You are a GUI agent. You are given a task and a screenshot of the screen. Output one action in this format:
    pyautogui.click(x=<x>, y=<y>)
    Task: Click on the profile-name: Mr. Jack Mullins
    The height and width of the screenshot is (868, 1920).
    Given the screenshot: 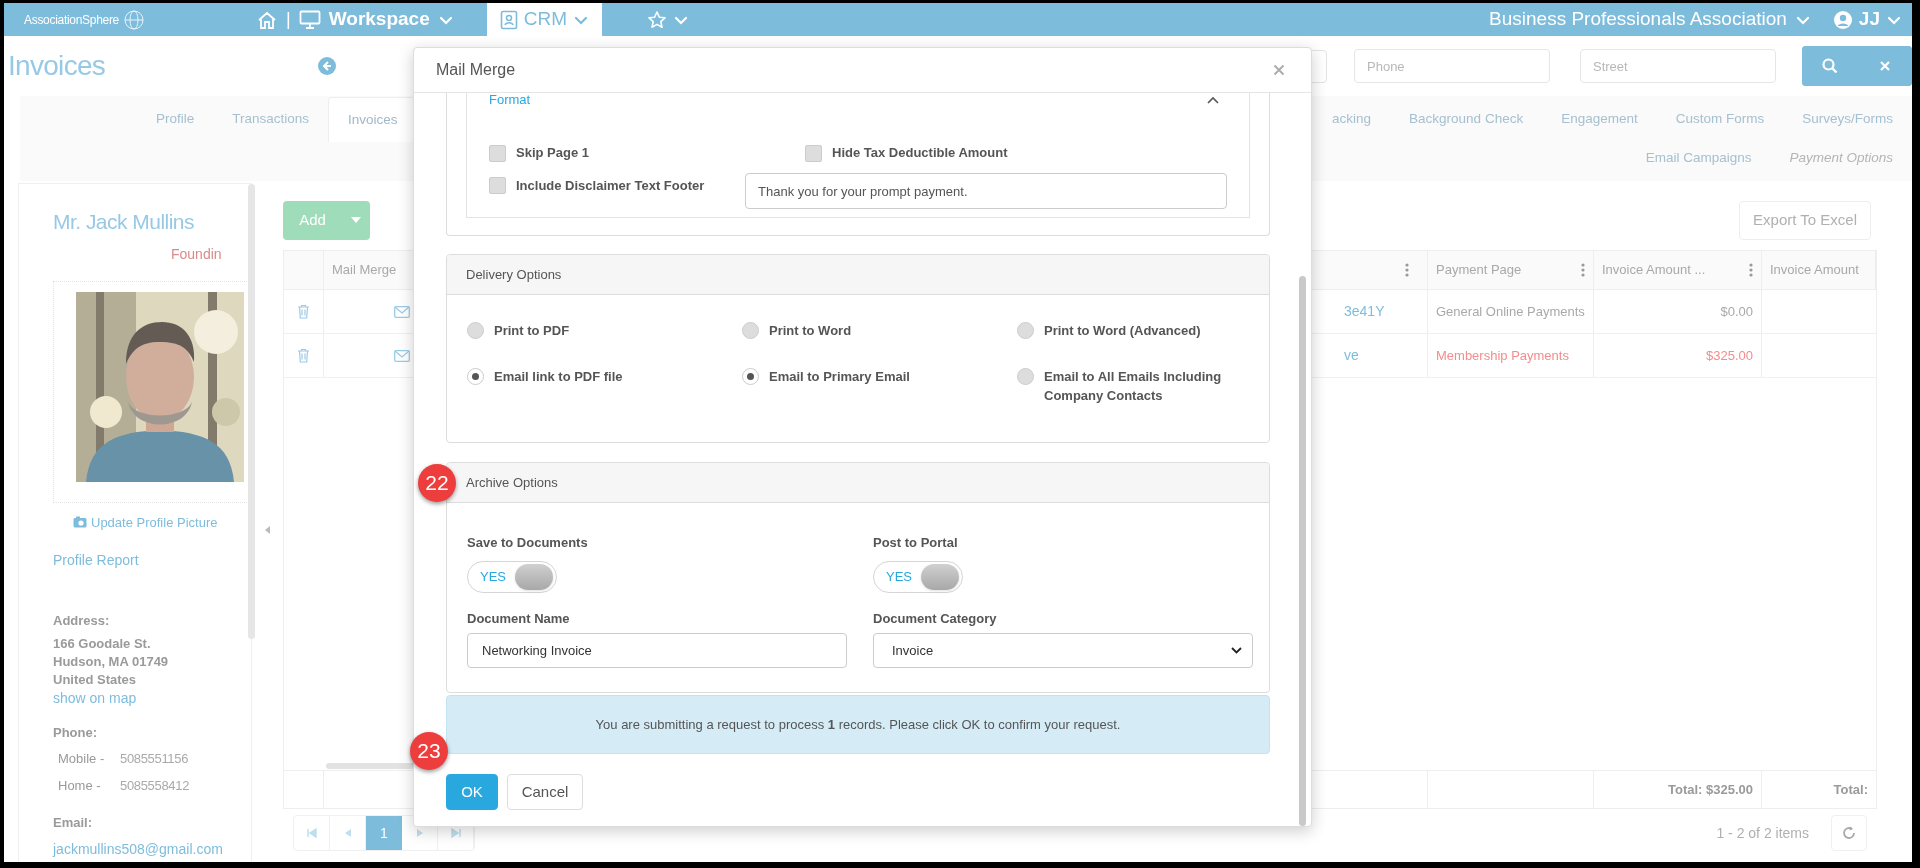 What is the action you would take?
    pyautogui.click(x=124, y=222)
    